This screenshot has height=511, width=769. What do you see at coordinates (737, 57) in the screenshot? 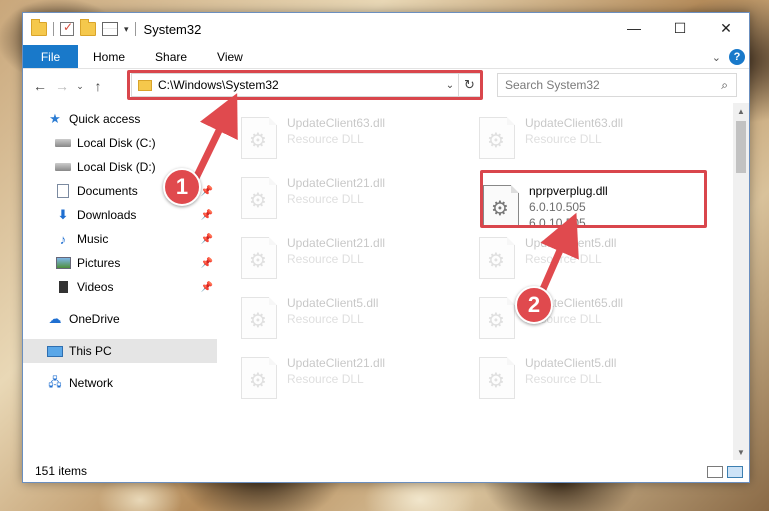
I see `help-icon: ?` at bounding box center [737, 57].